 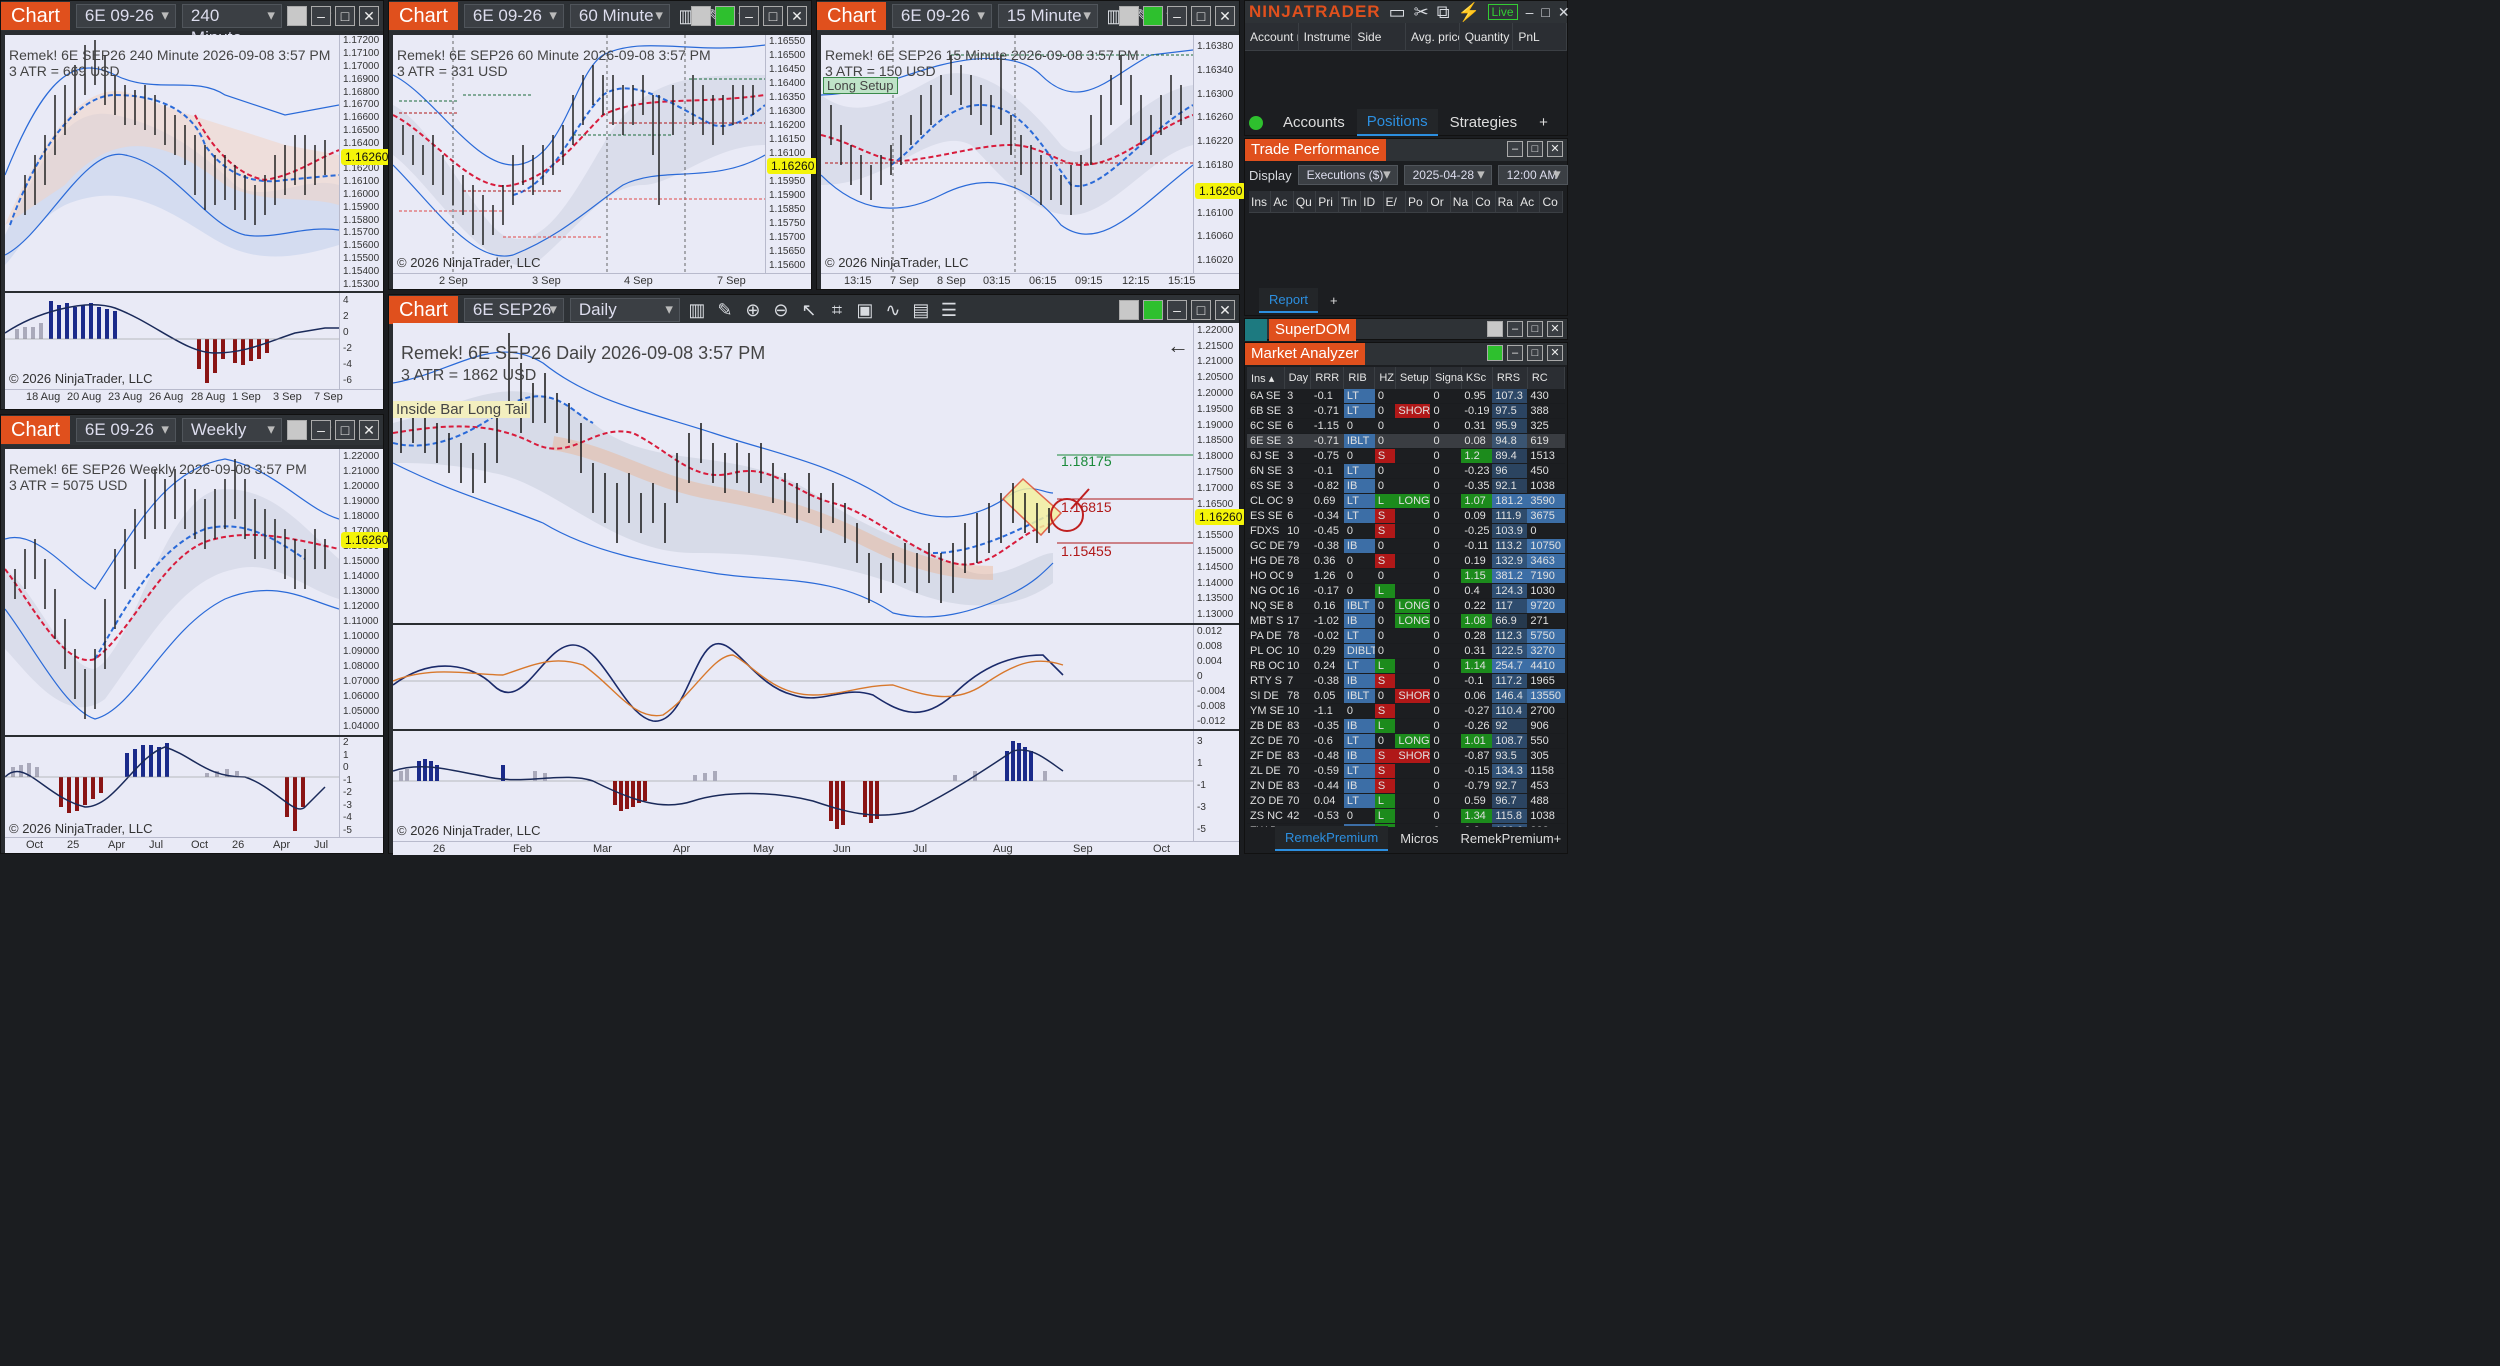 What do you see at coordinates (1406, 651) in the screenshot?
I see `table-row: PL OC 10 0.29 DIBLT 0 0 0.31 122.5 3270` at bounding box center [1406, 651].